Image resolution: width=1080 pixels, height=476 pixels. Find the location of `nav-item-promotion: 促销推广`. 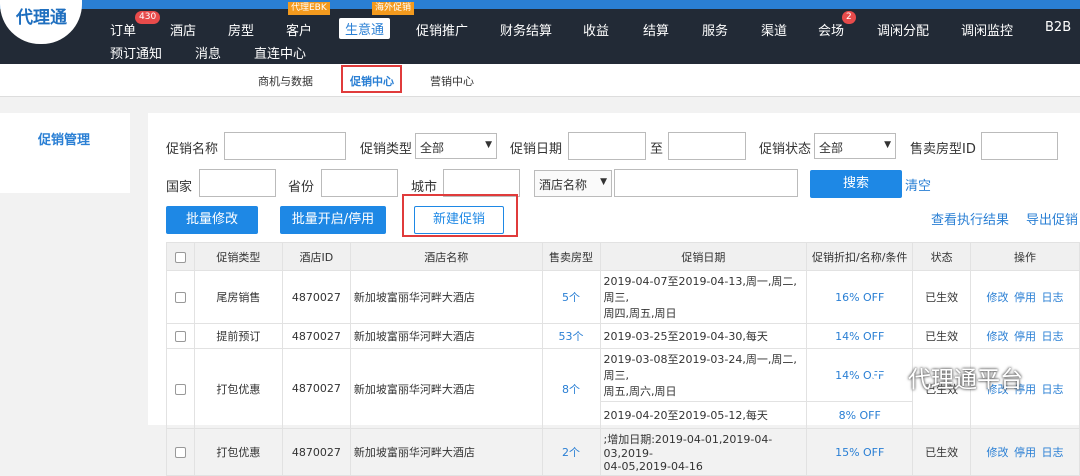

nav-item-promotion: 促销推广 is located at coordinates (442, 29).